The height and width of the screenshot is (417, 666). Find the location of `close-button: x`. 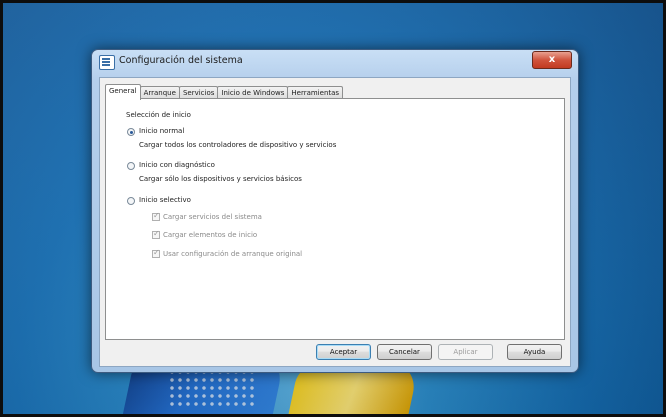

close-button: x is located at coordinates (552, 60).